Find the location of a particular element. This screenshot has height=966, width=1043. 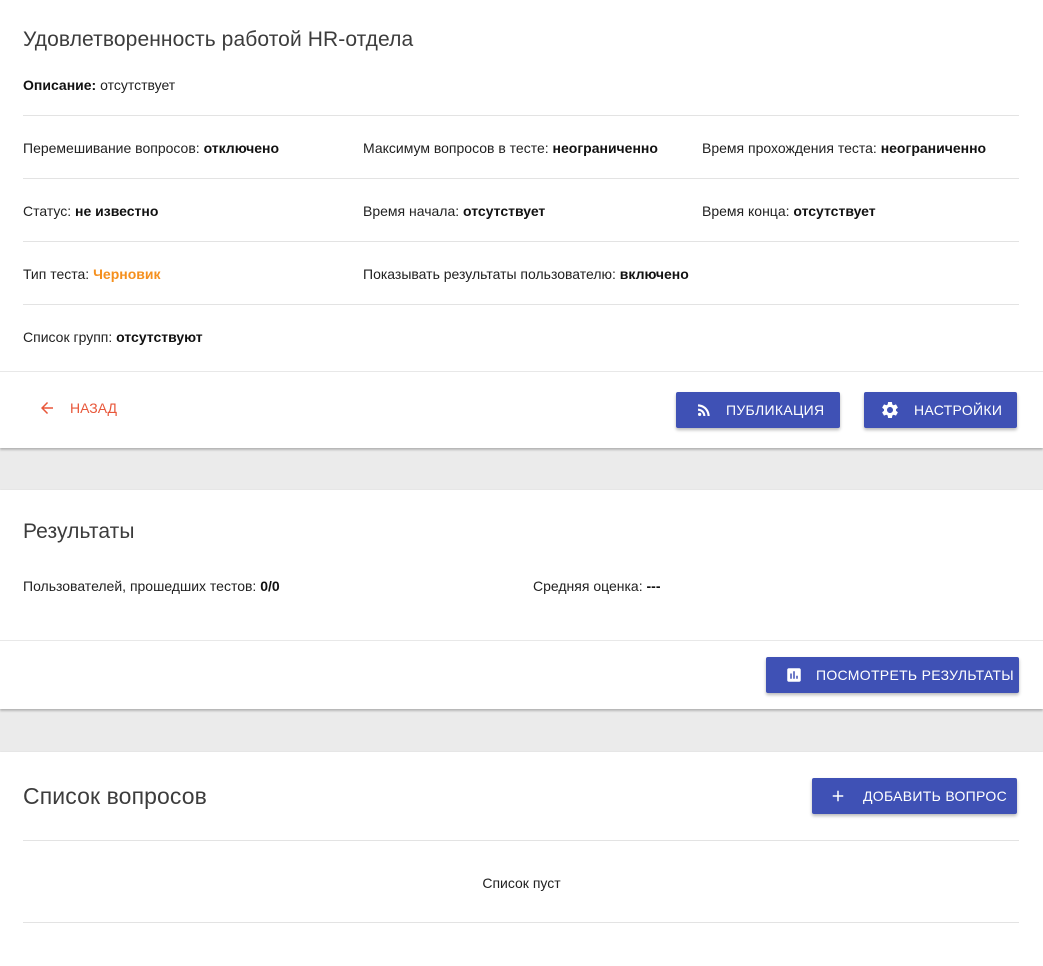

view-results-label: Посмотреть результаты is located at coordinates (915, 675).